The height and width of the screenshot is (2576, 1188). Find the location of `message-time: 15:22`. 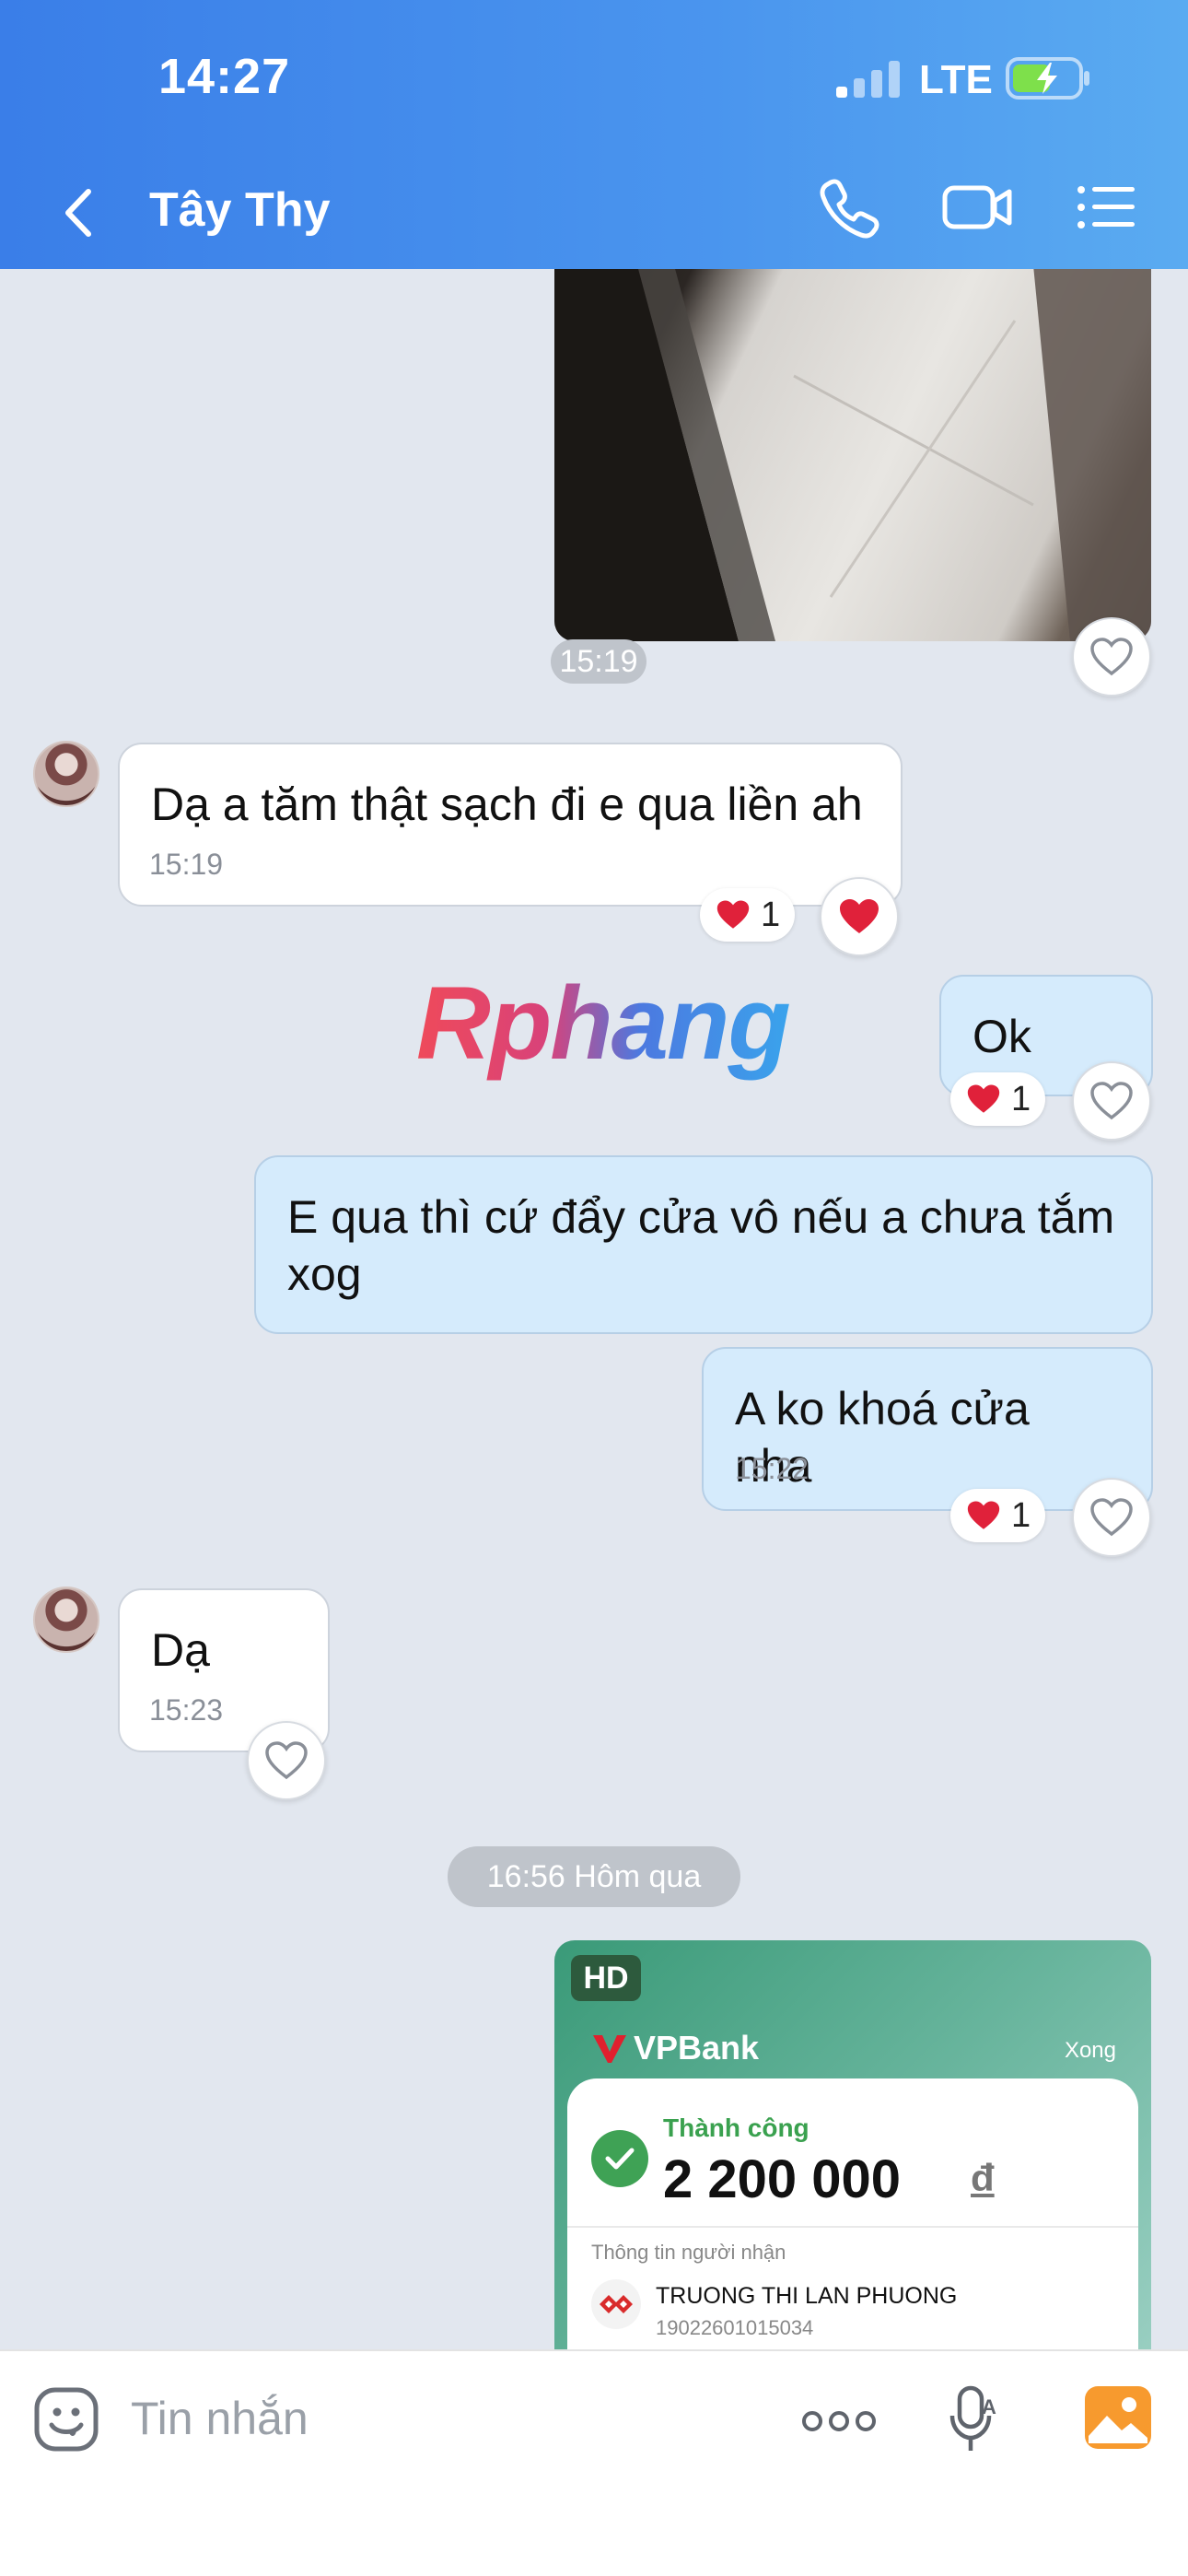

message-time: 15:22 is located at coordinates (772, 1468).